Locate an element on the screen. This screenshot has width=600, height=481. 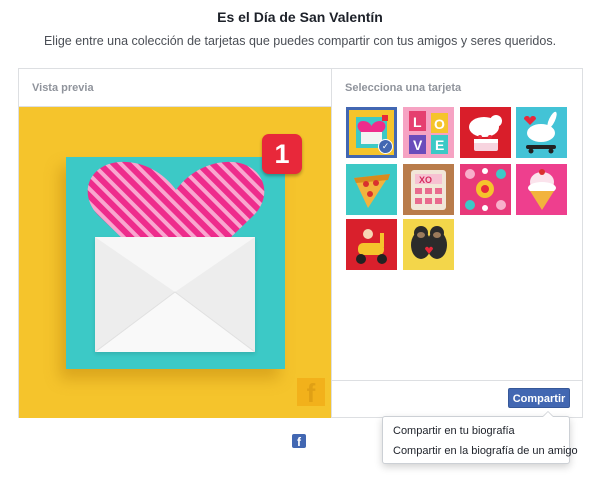
svg-text: E is located at coordinates (439, 145).